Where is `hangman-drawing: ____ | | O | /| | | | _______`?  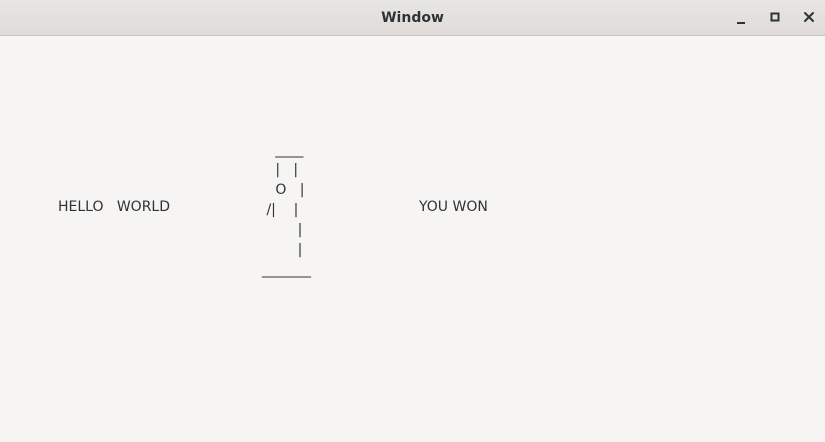
hangman-drawing: ____ | | O | /| | | | _______ is located at coordinates (286, 210).